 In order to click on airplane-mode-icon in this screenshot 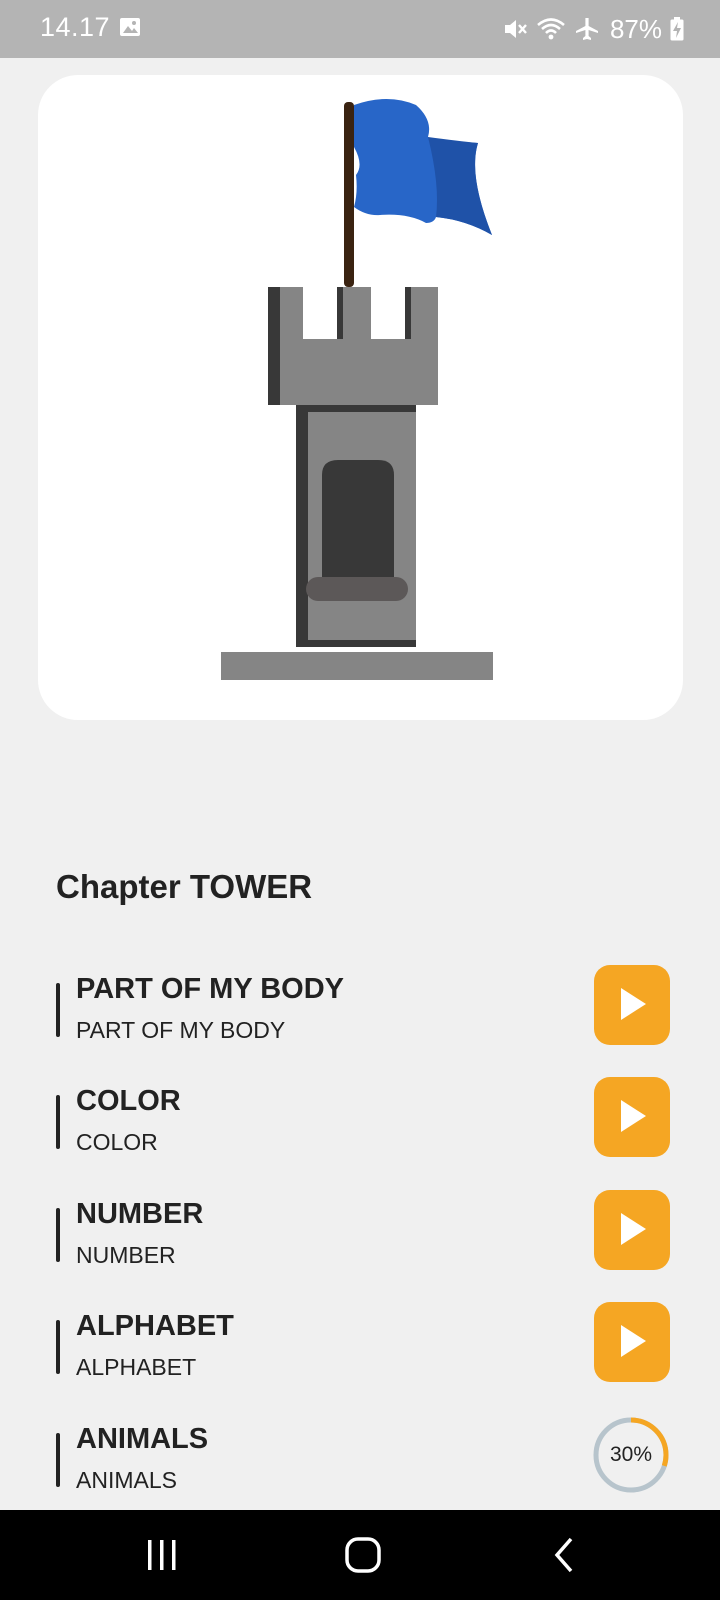, I will do `click(587, 29)`.